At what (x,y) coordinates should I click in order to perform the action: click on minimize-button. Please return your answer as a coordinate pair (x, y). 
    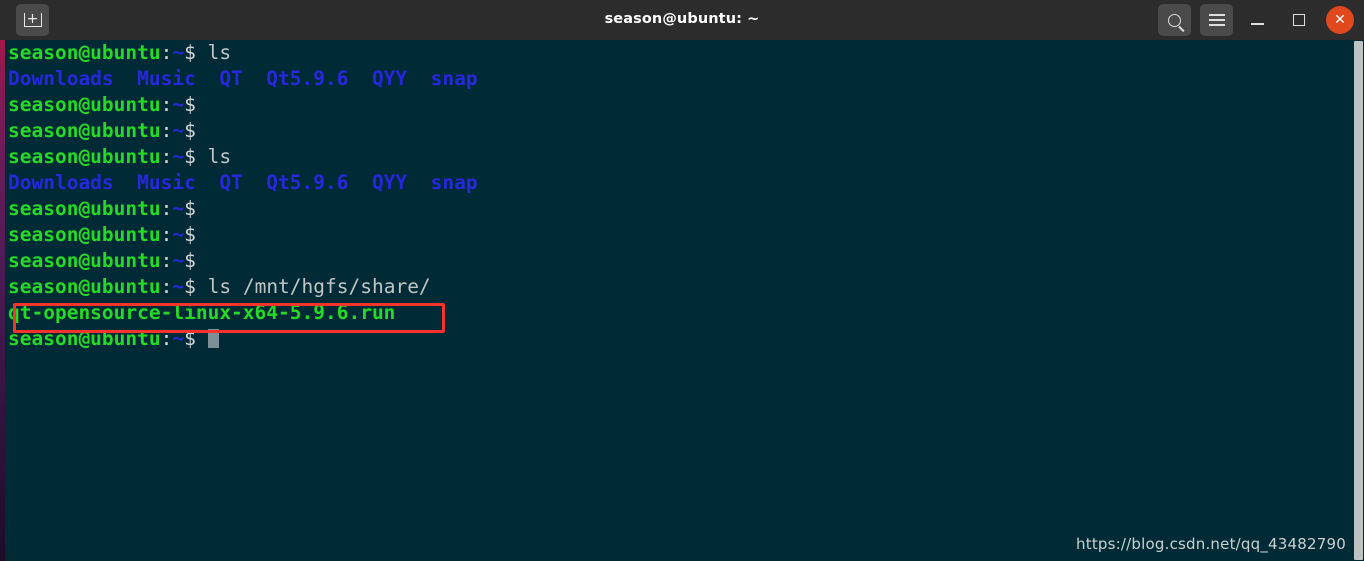
    Looking at the image, I should click on (1257, 20).